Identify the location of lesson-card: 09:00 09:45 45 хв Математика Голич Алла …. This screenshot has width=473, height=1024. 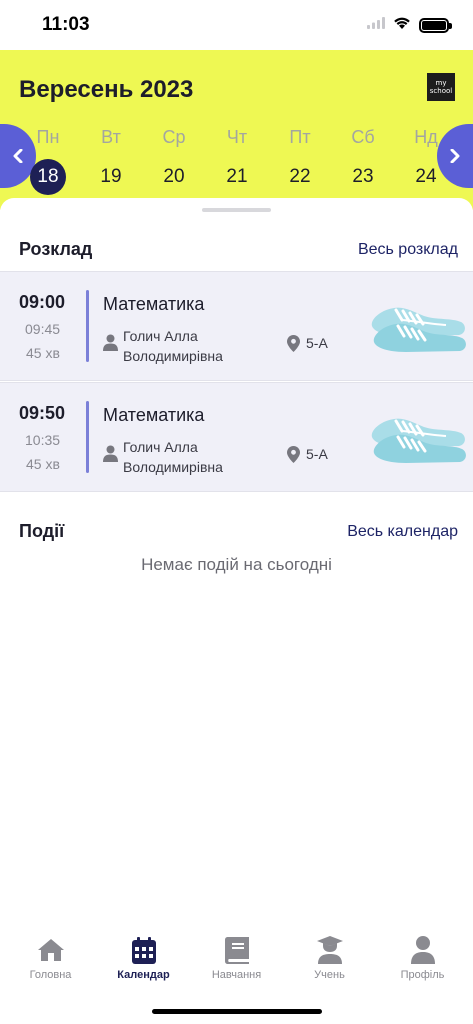
(236, 326).